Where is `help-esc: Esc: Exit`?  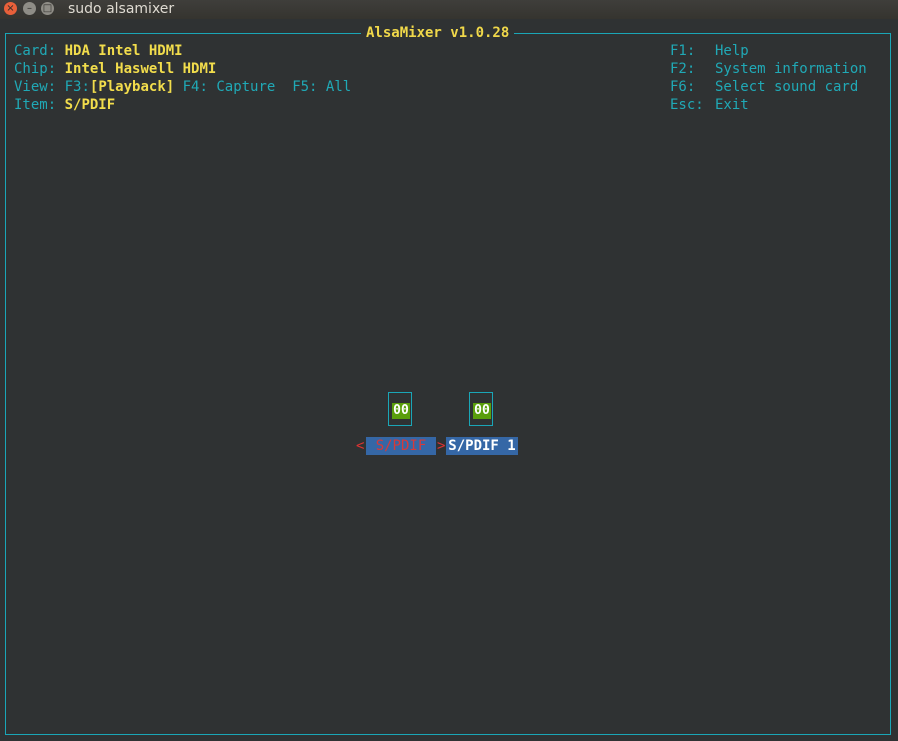
help-esc: Esc: Exit is located at coordinates (709, 105).